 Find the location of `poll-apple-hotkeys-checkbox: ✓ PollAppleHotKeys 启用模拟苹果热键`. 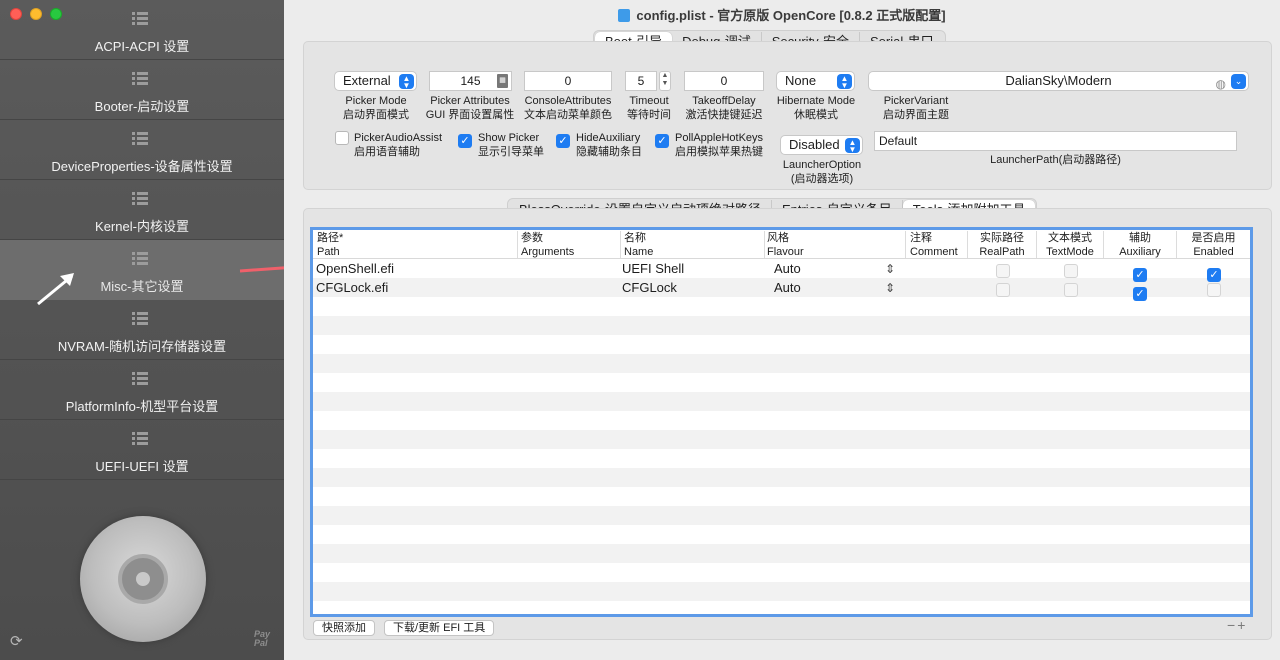

poll-apple-hotkeys-checkbox: ✓ PollAppleHotKeys 启用模拟苹果热键 is located at coordinates (709, 144).